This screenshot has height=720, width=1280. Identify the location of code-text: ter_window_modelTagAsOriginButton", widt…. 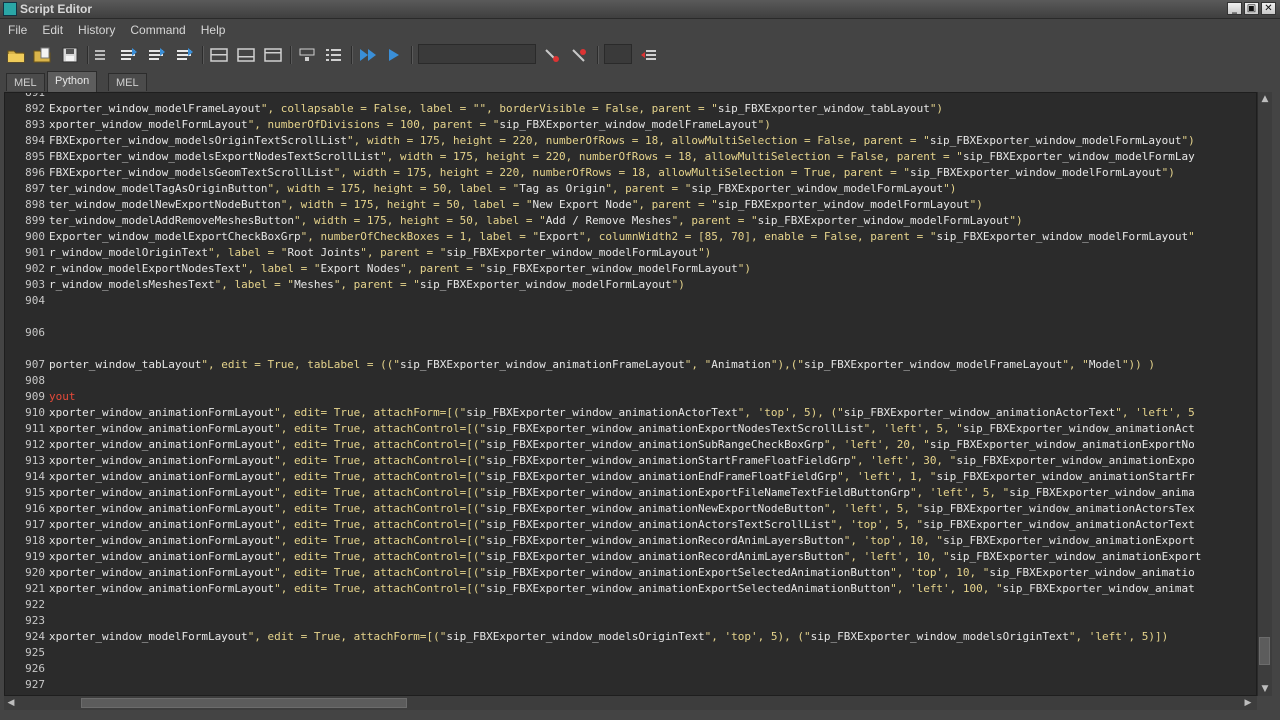
(503, 188).